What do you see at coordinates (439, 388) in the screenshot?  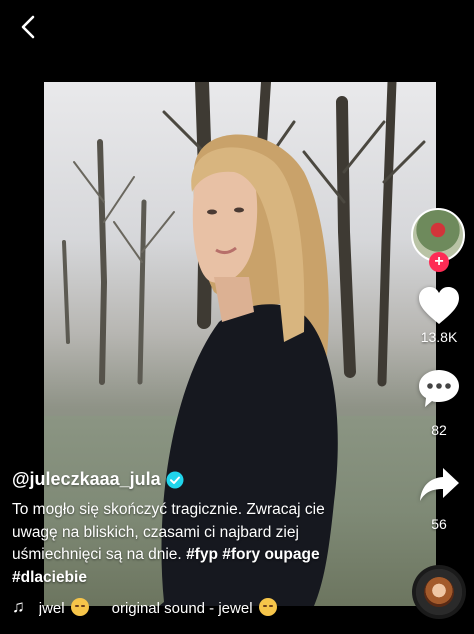 I see `comment-bubble-icon` at bounding box center [439, 388].